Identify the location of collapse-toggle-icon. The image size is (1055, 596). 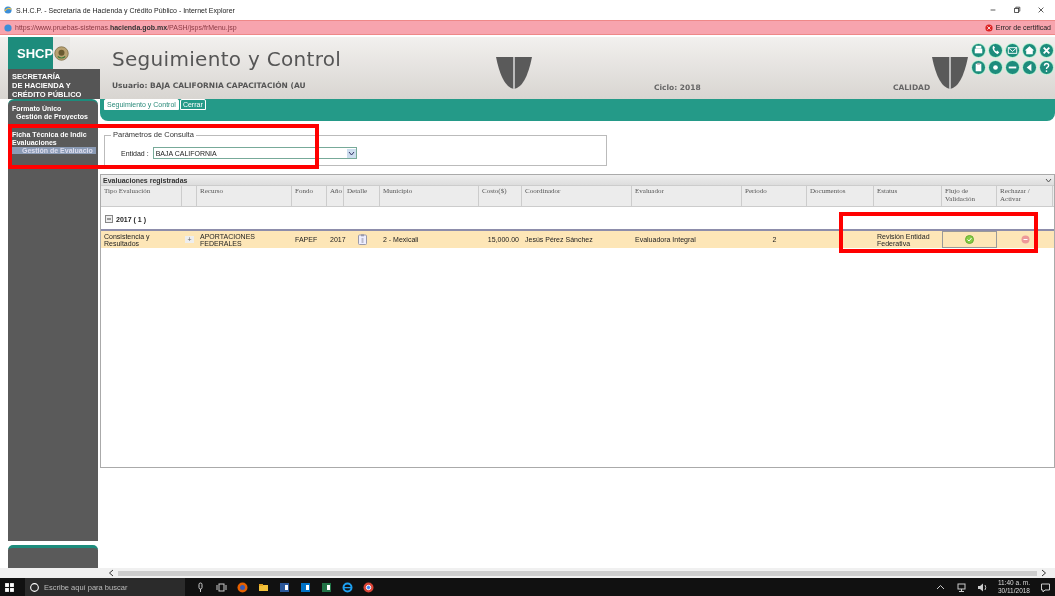
(109, 219).